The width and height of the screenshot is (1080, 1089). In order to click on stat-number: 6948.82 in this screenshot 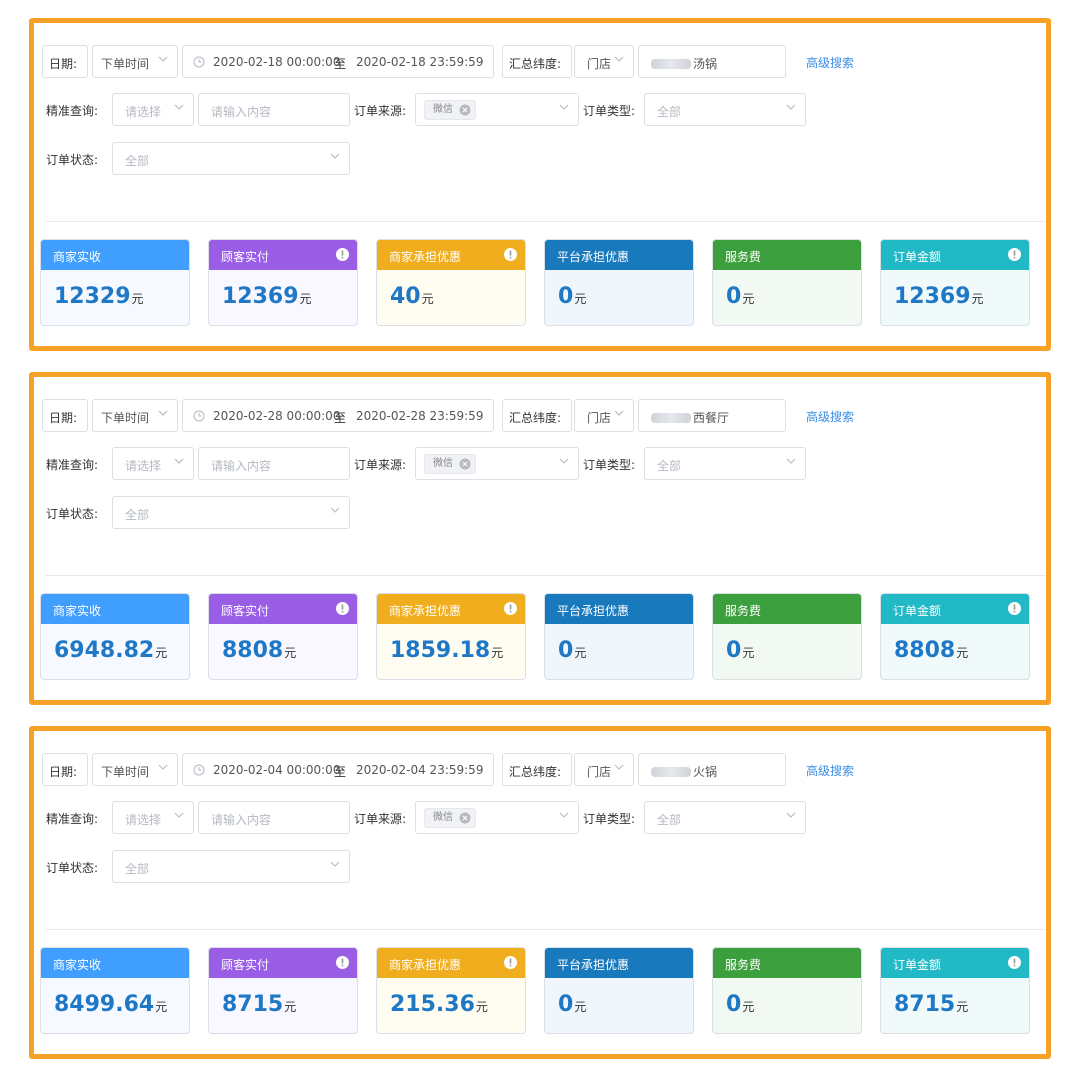, I will do `click(104, 650)`.